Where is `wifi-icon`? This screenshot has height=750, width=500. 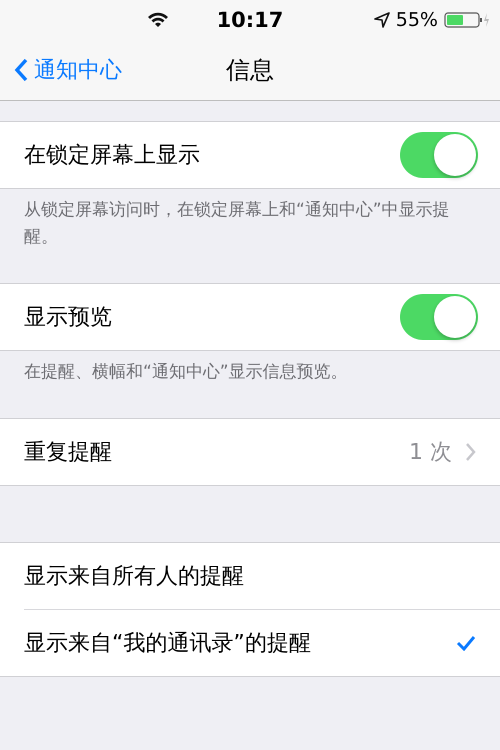
wifi-icon is located at coordinates (158, 20).